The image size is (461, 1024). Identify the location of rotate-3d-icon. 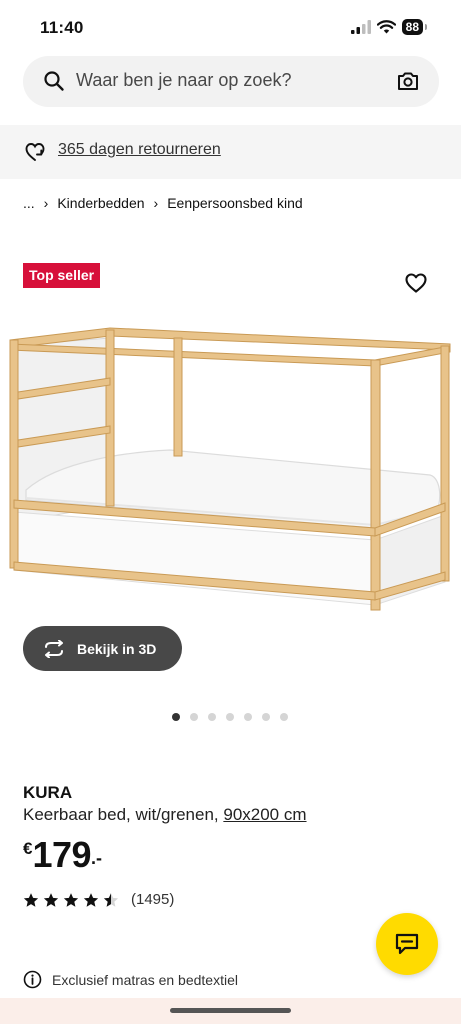
(54, 648).